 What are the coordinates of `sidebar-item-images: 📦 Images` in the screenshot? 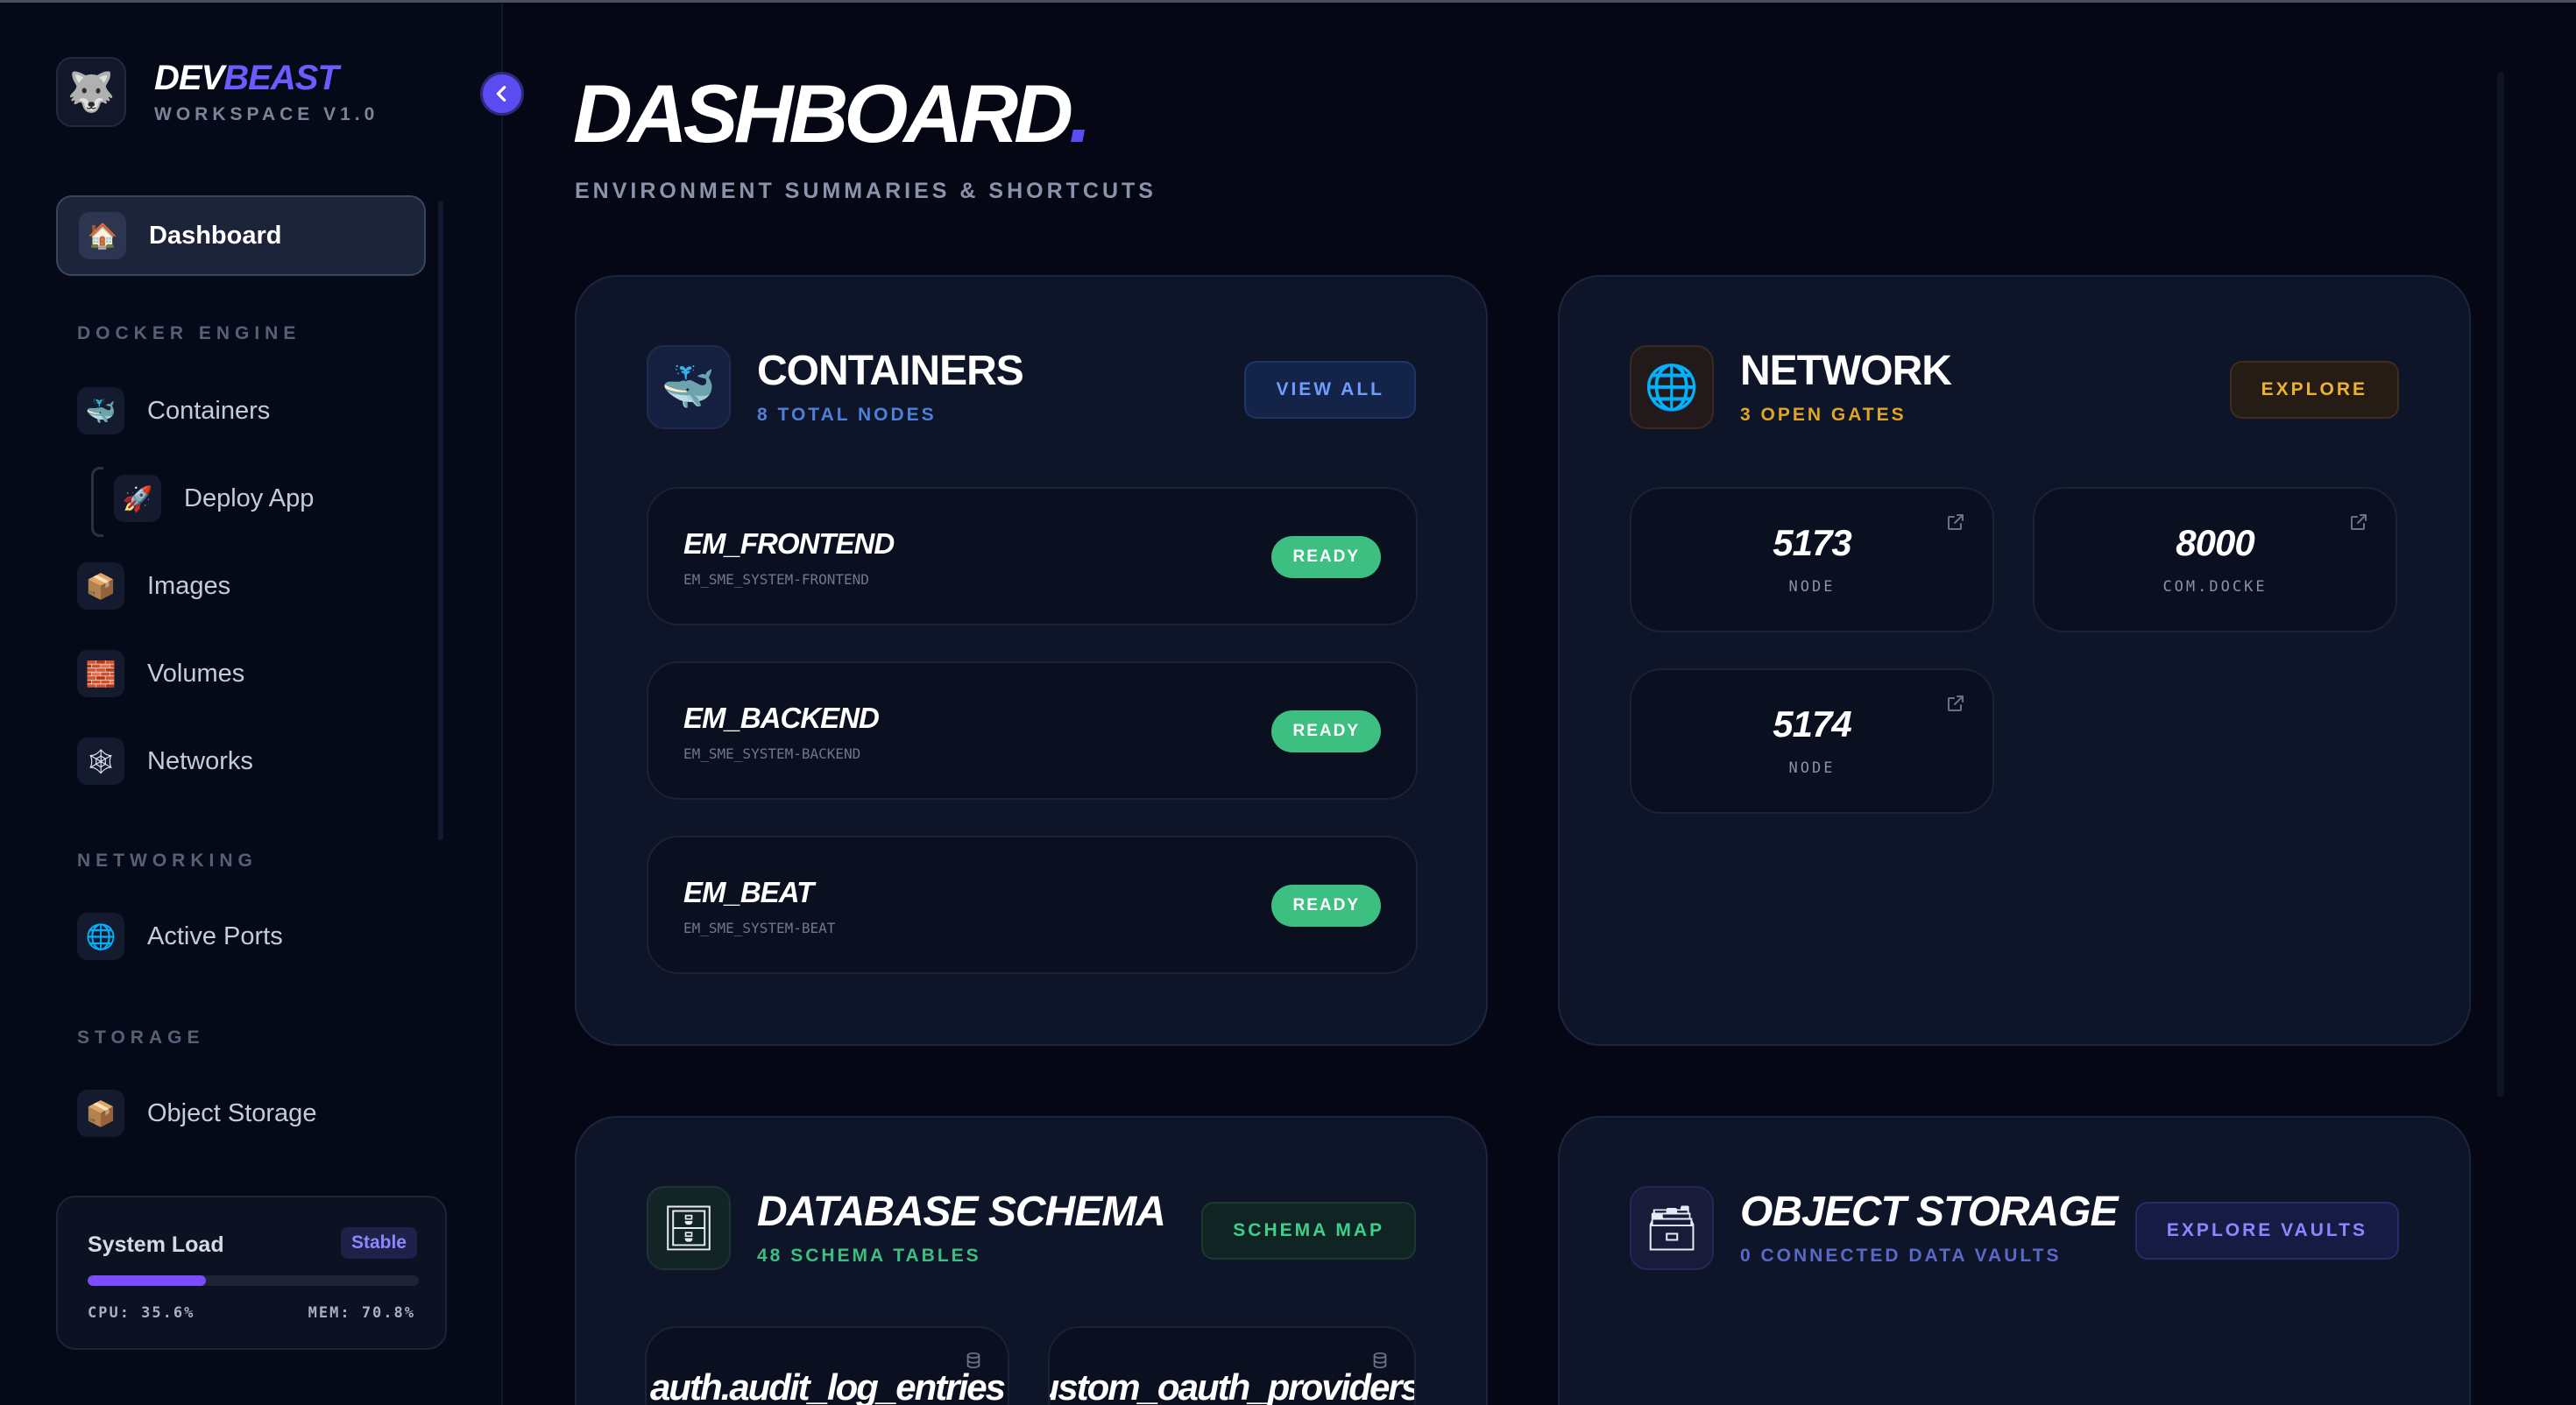 It's located at (241, 586).